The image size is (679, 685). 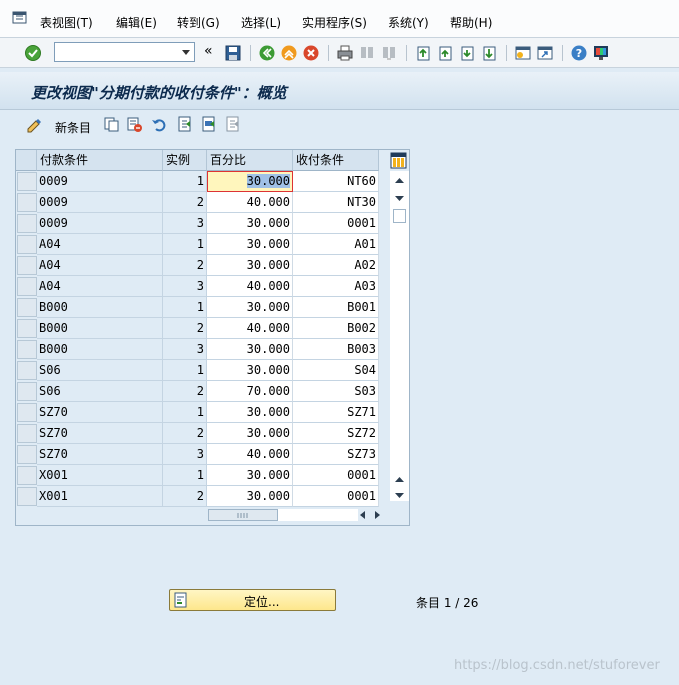 I want to click on system-menu-icon, so click(x=20, y=18).